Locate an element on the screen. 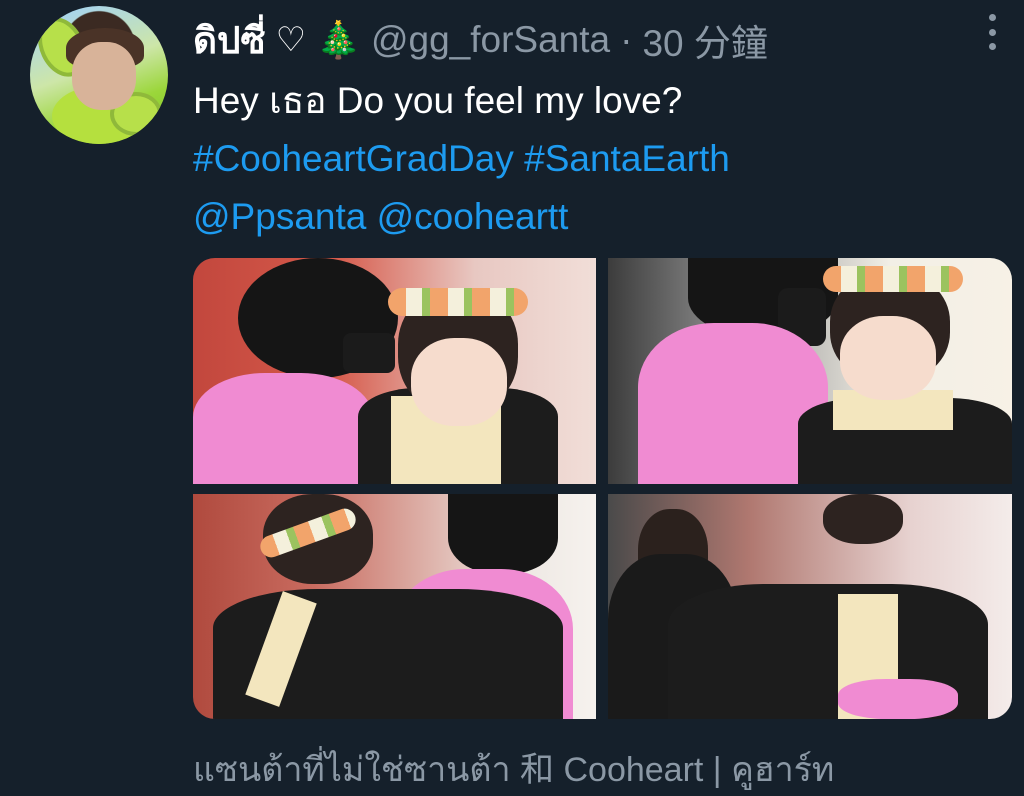 This screenshot has width=1024, height=796. user-avatar is located at coordinates (99, 75).